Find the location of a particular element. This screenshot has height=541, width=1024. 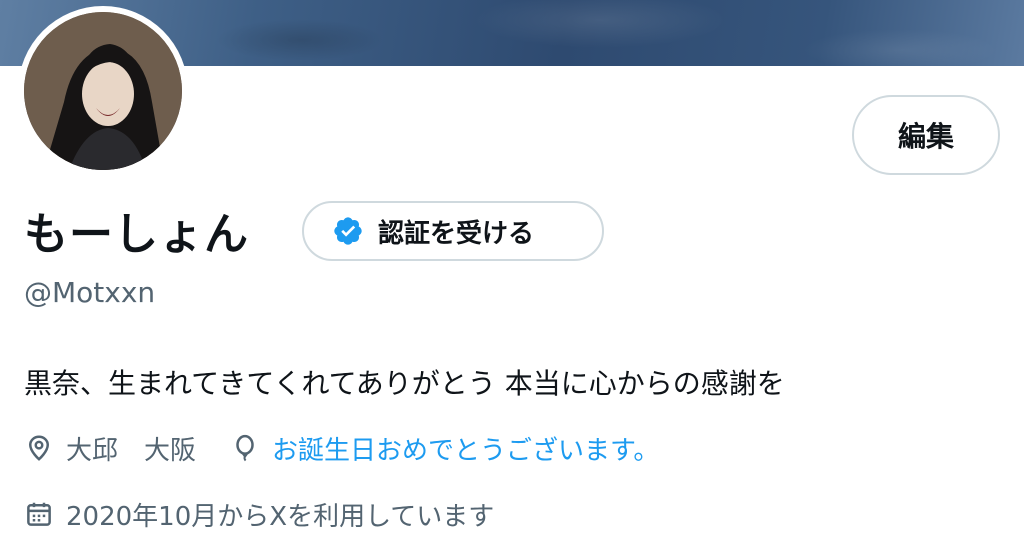

avatar-illustration is located at coordinates (103, 91).